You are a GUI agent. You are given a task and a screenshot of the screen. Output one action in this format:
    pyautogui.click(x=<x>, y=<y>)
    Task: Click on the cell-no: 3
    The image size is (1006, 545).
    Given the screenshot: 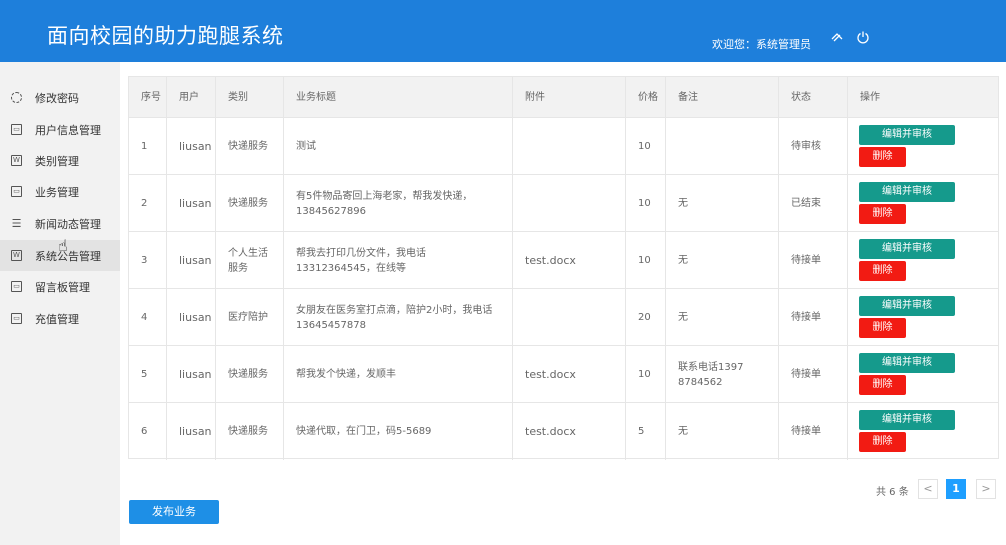 What is the action you would take?
    pyautogui.click(x=148, y=260)
    